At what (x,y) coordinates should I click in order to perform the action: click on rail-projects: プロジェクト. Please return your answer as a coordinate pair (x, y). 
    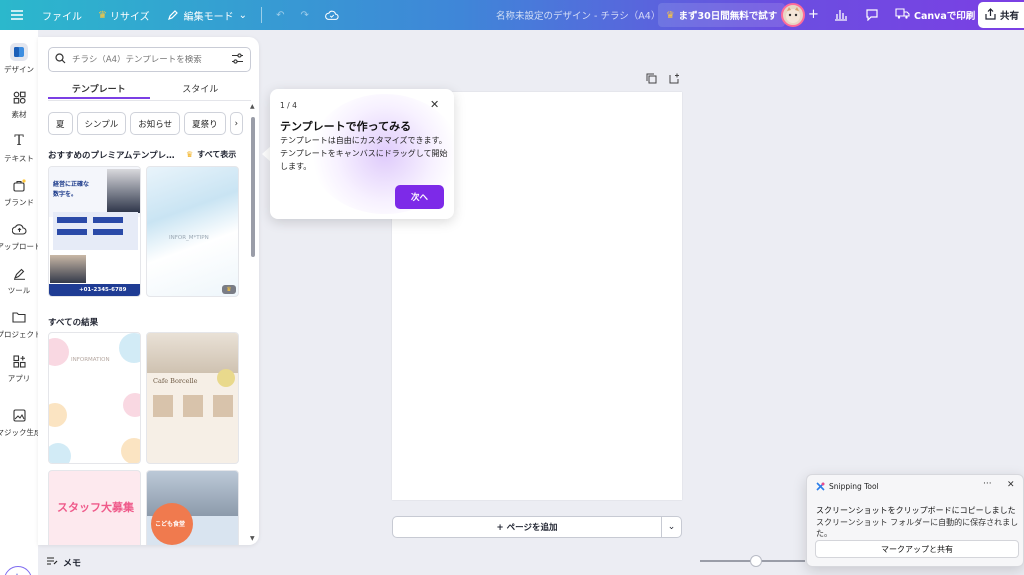
    Looking at the image, I should click on (21, 324).